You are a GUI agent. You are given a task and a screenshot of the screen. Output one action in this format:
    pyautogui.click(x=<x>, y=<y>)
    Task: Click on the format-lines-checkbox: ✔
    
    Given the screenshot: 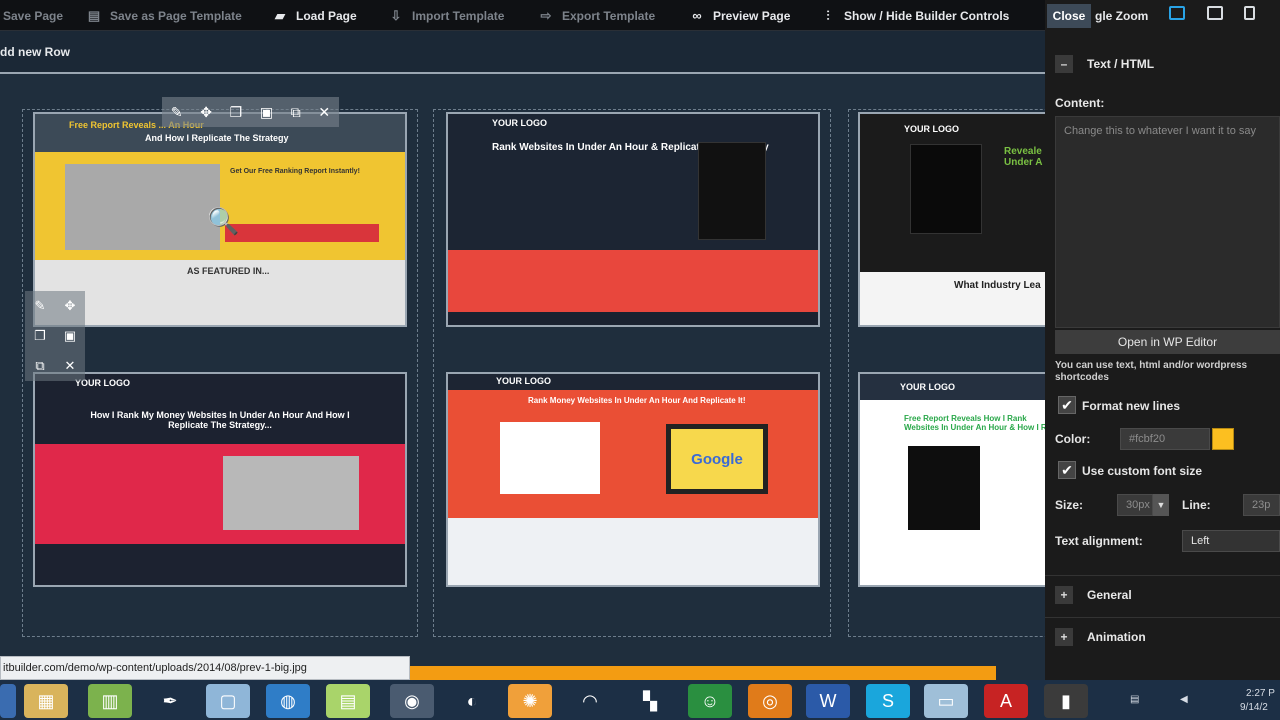 What is the action you would take?
    pyautogui.click(x=1067, y=405)
    